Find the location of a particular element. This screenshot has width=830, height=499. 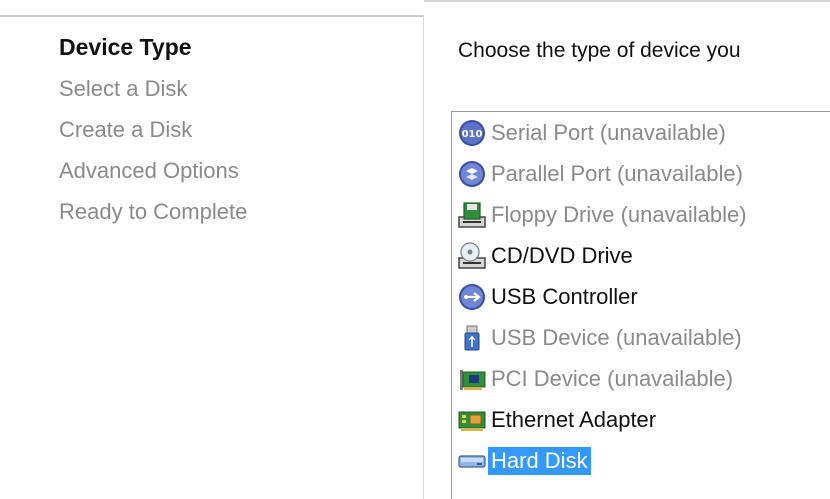

svg-text: 010 is located at coordinates (472, 134).